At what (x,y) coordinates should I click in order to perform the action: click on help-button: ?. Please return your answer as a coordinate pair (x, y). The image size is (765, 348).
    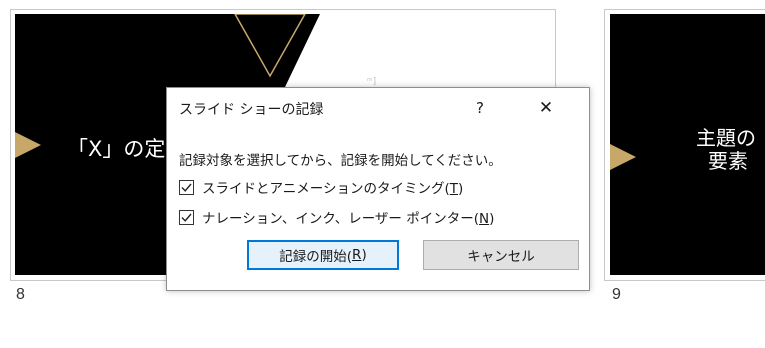
    Looking at the image, I should click on (480, 108).